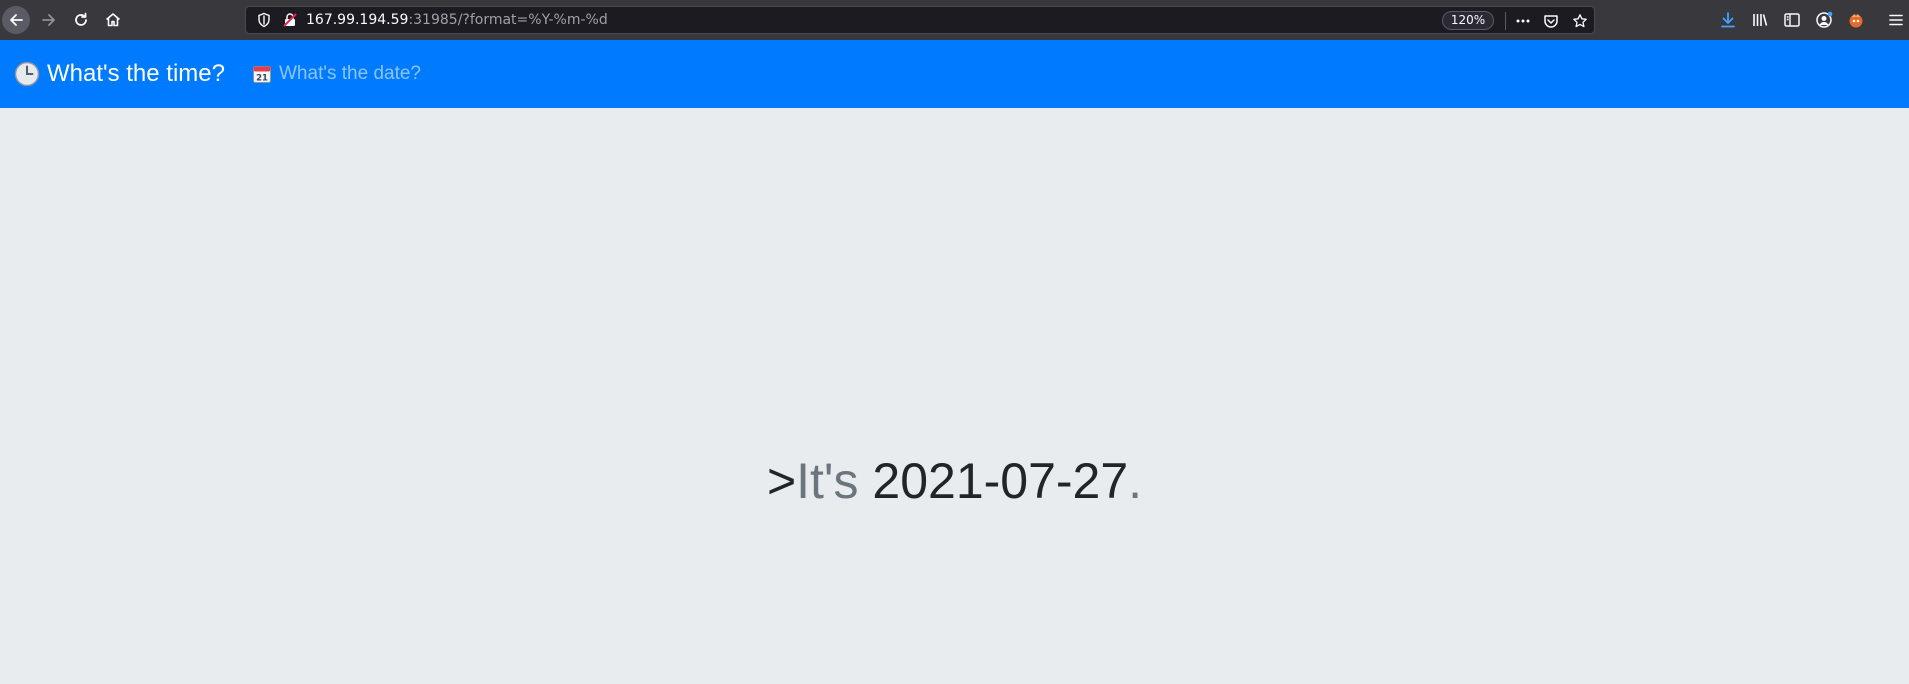 This screenshot has height=684, width=1909. I want to click on navbar-brand-label: What's the time?, so click(136, 73).